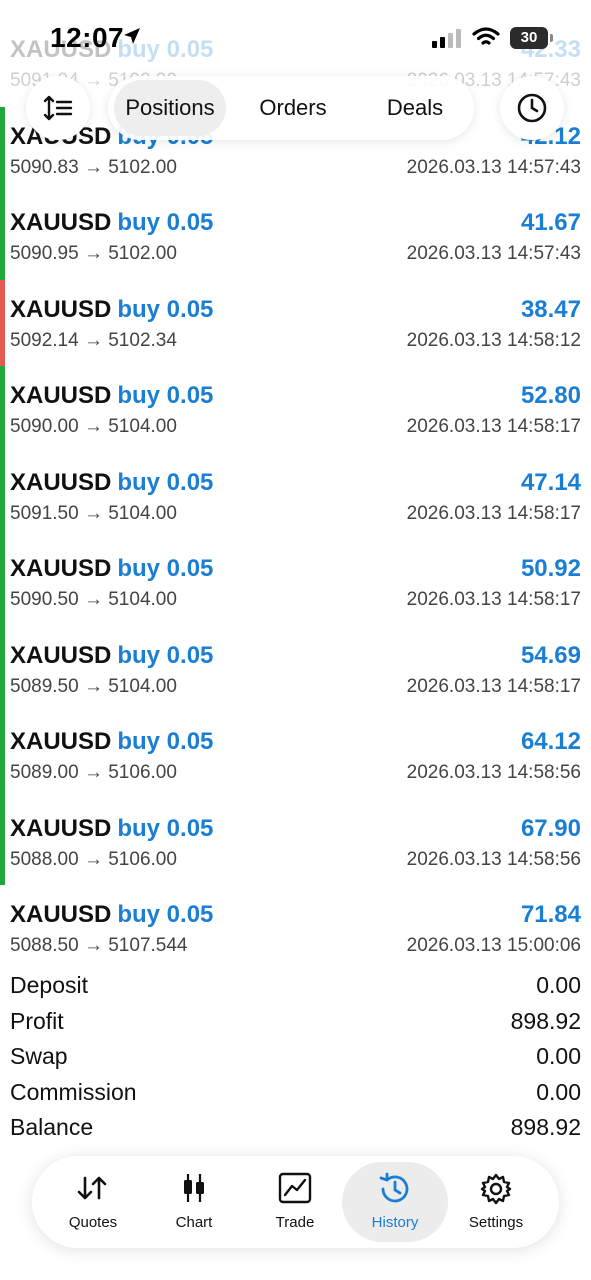  I want to click on battery-icon: 30, so click(529, 38).